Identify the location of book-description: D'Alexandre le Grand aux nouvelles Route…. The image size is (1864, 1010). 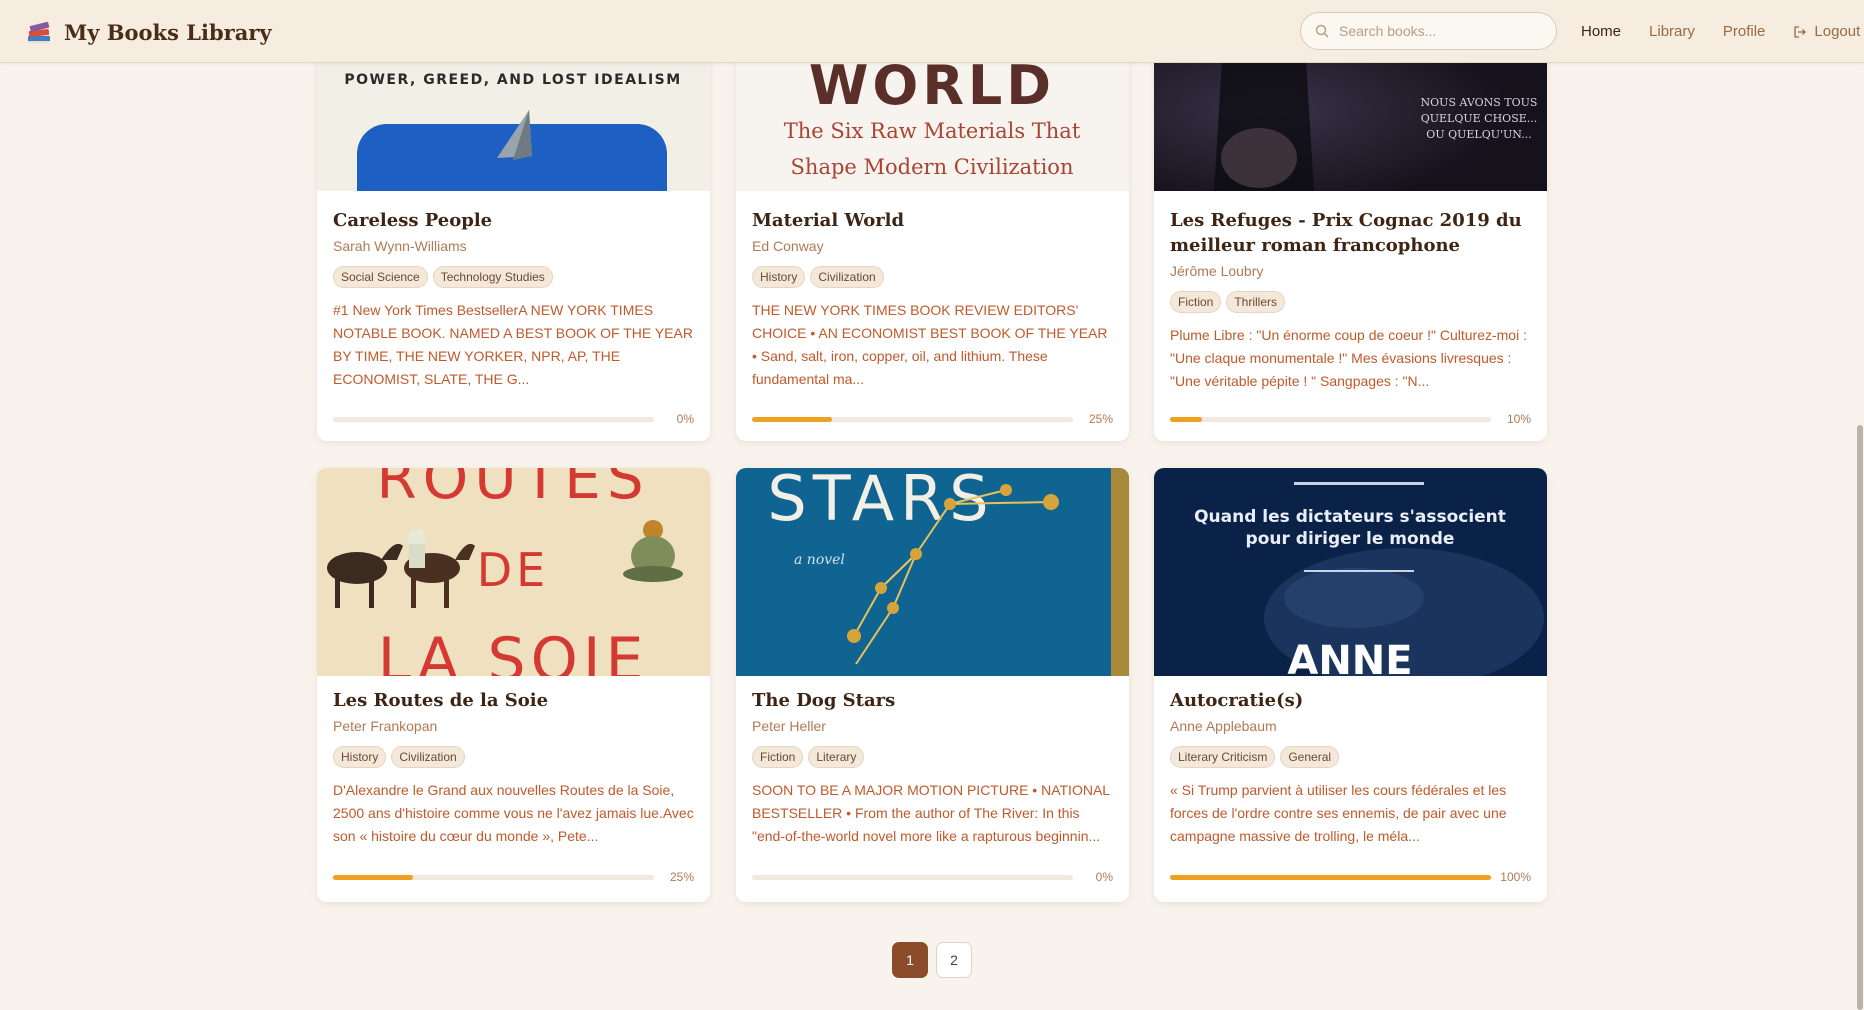
(513, 813).